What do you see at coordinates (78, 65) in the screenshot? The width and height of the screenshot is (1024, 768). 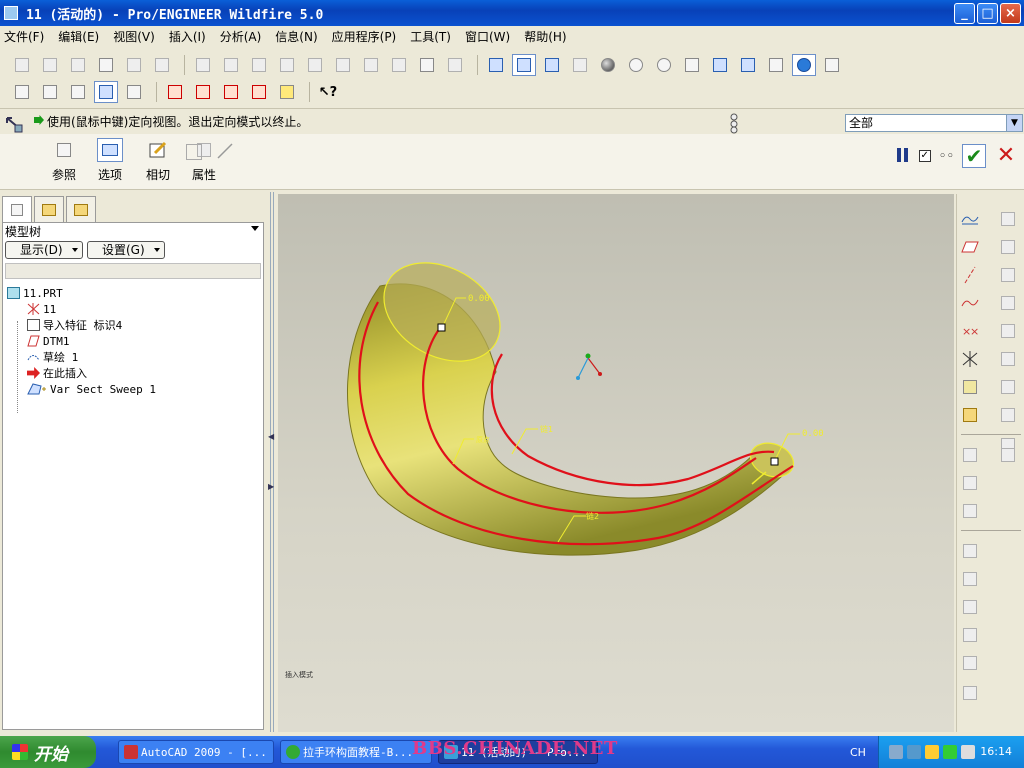 I see `save-button` at bounding box center [78, 65].